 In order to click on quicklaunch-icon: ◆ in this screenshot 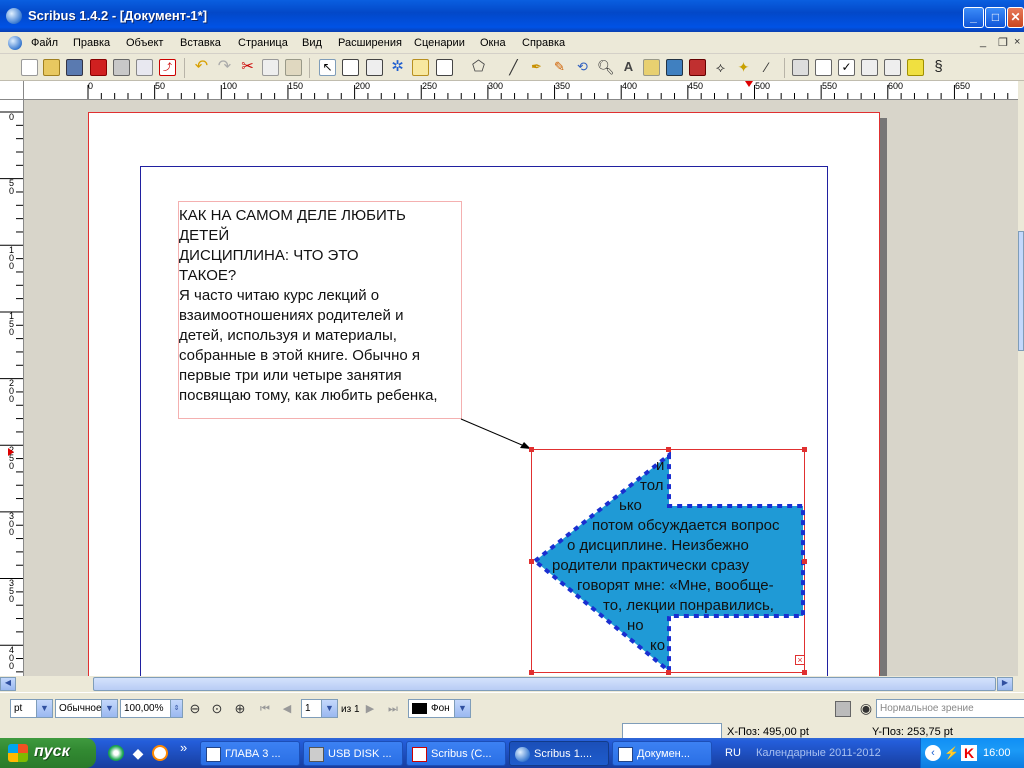, I will do `click(138, 753)`.